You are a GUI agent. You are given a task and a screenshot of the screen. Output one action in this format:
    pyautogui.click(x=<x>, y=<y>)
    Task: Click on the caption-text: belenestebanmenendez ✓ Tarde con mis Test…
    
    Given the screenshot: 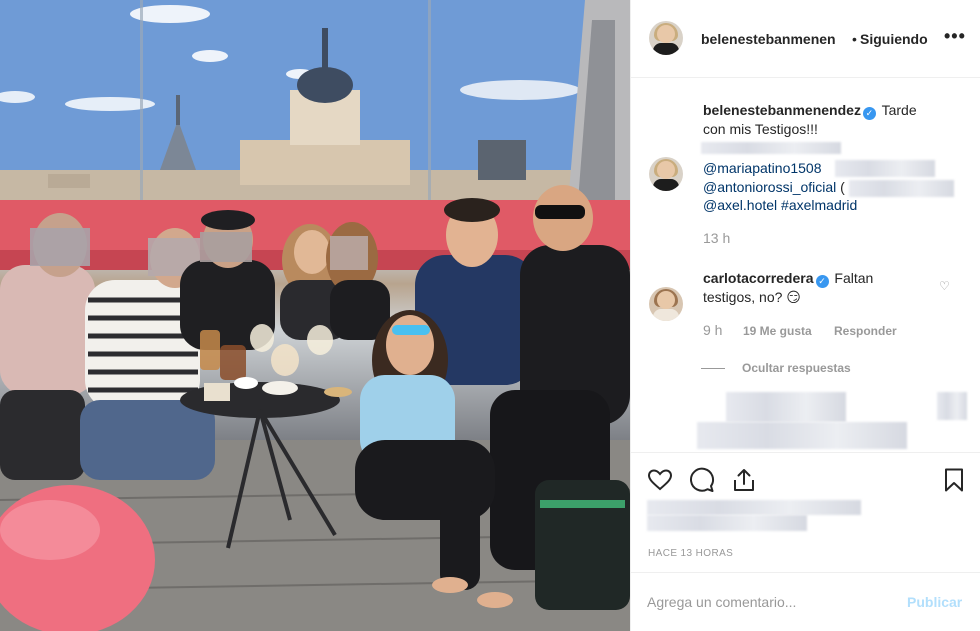 What is the action you would take?
    pyautogui.click(x=838, y=120)
    